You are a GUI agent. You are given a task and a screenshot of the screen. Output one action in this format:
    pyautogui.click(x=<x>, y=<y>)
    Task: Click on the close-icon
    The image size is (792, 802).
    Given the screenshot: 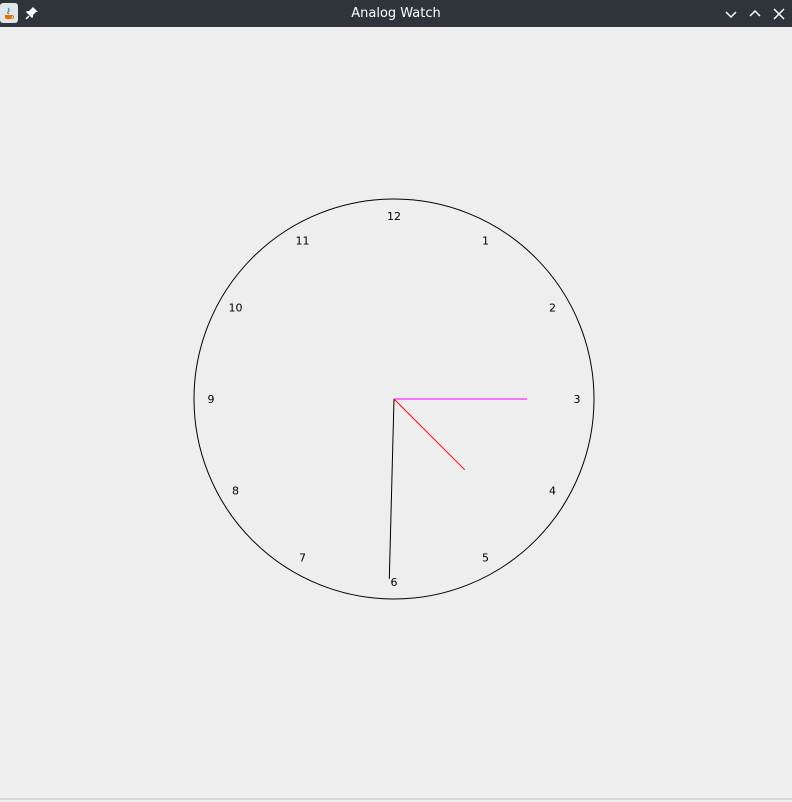 What is the action you would take?
    pyautogui.click(x=779, y=14)
    